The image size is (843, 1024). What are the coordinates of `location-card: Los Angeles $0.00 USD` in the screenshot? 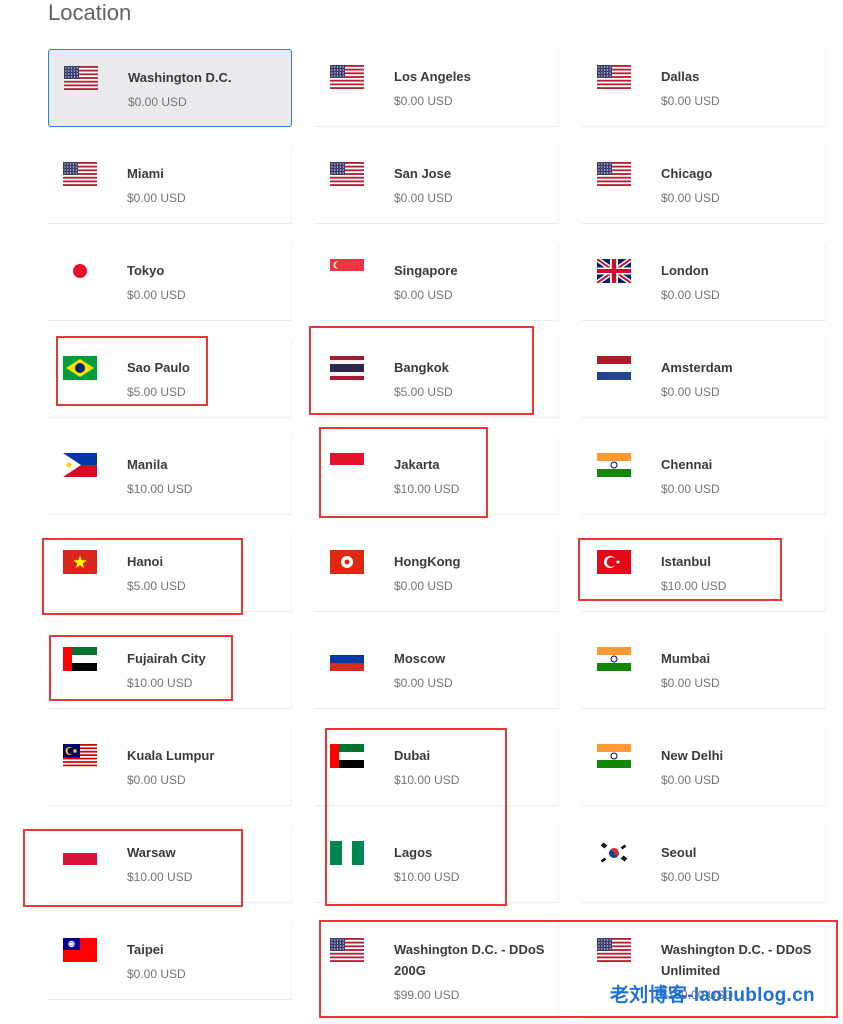 It's located at (437, 88).